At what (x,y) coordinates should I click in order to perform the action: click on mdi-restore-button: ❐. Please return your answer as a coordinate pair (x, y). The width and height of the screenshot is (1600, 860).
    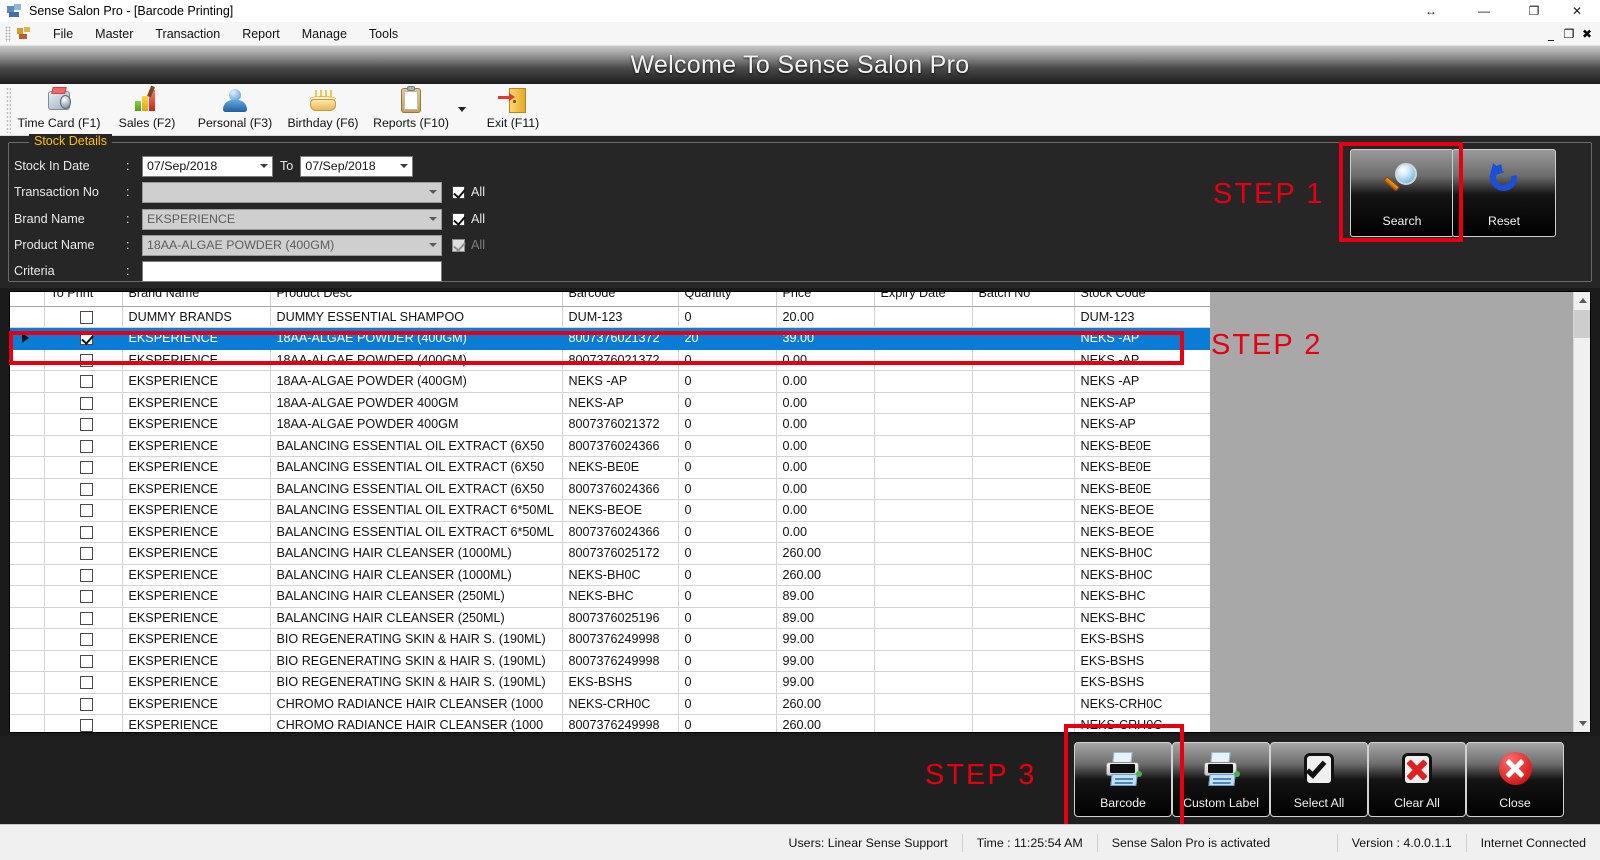
    Looking at the image, I should click on (1569, 34).